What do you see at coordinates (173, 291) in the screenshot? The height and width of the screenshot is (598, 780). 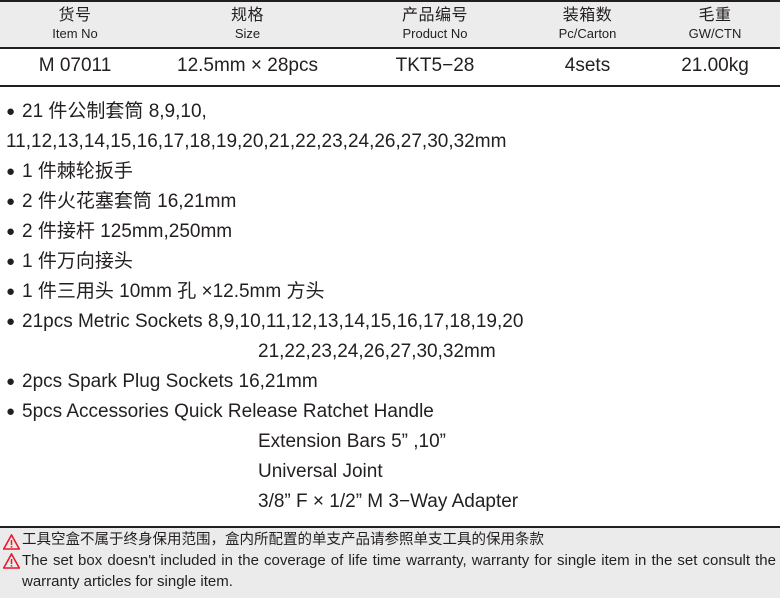 I see `contents-line-text: 1 件三用头 10mm 孔 ×12.5mm 方头` at bounding box center [173, 291].